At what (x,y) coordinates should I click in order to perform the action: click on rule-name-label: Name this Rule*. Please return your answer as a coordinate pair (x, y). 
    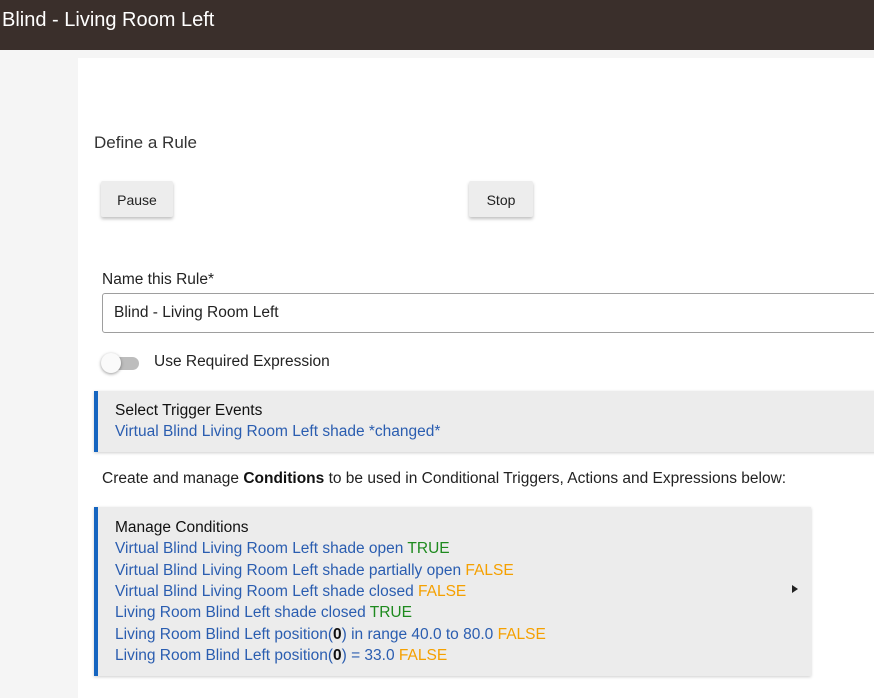
    Looking at the image, I should click on (158, 279).